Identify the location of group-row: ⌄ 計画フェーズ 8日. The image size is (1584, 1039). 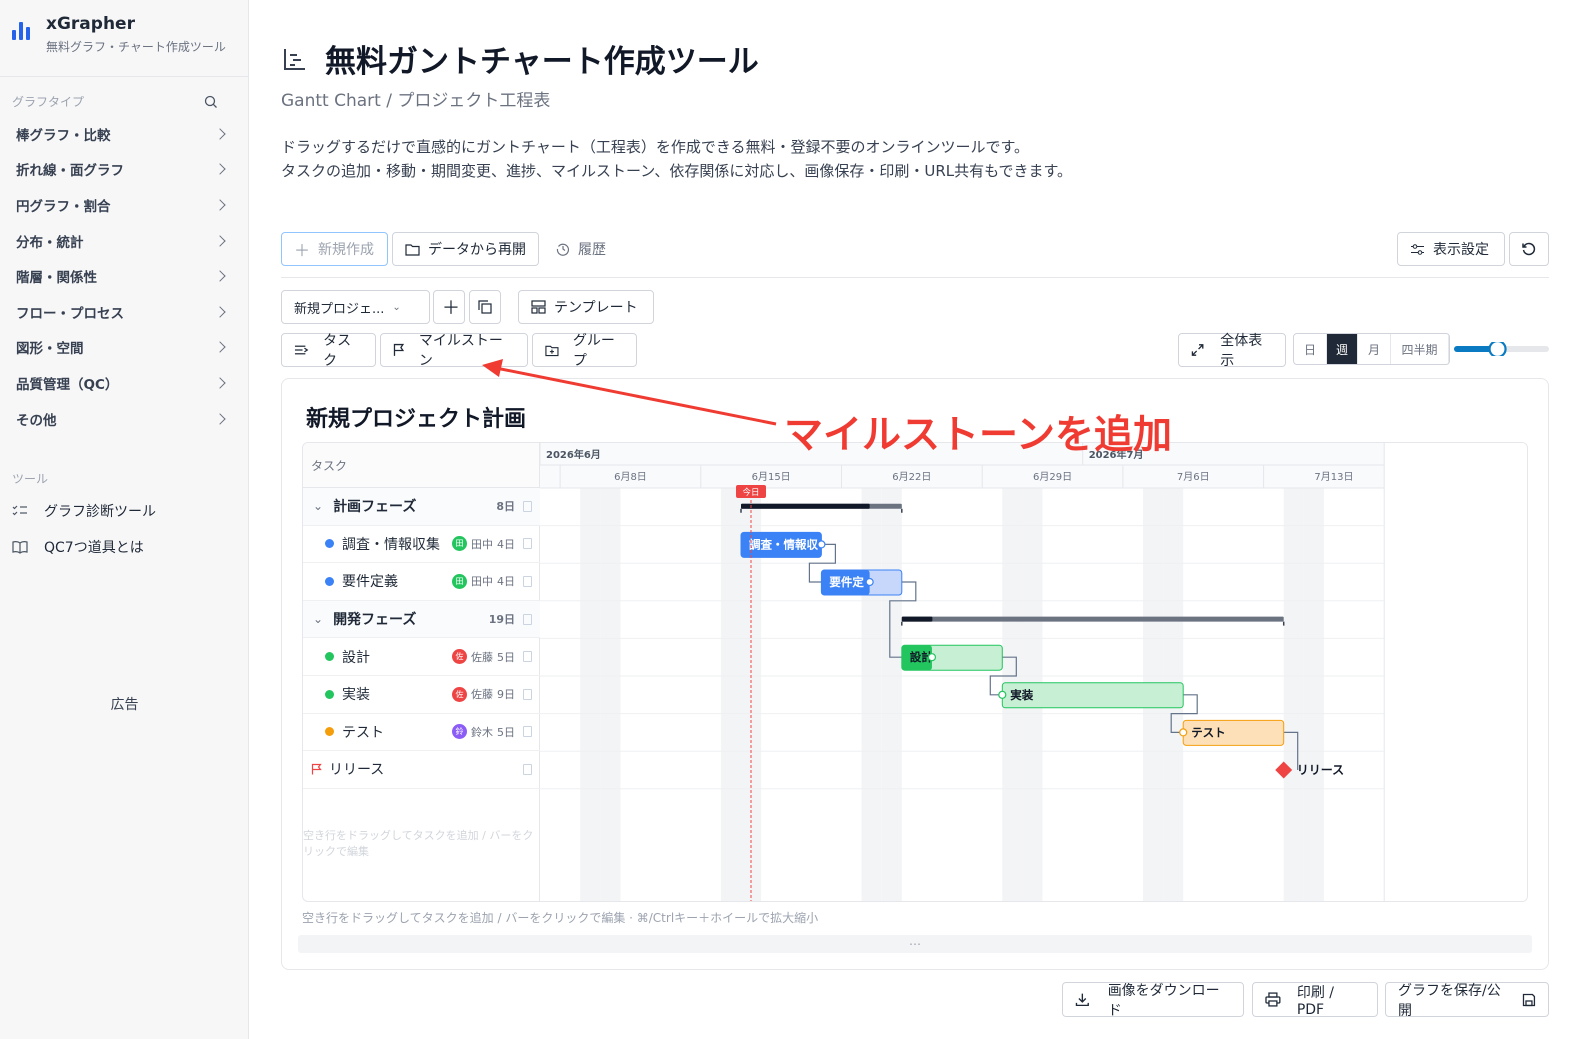
(421, 507).